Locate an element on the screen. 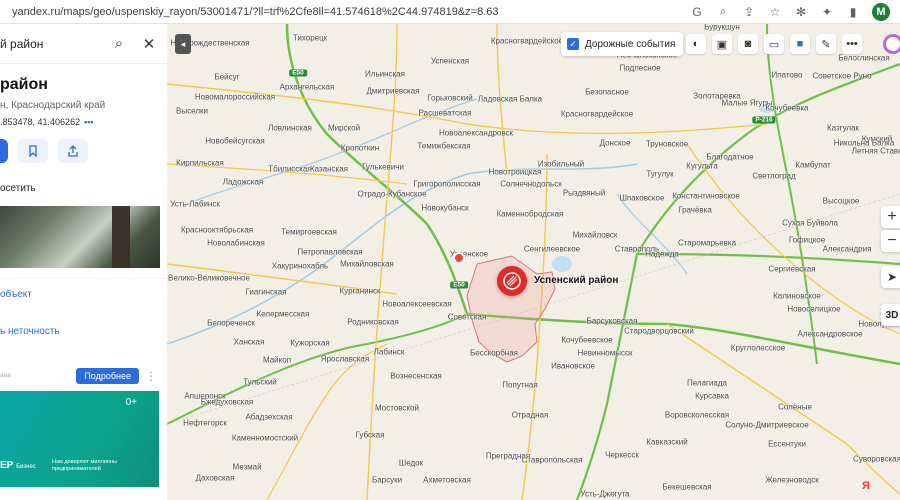 This screenshot has height=500, width=900. map-place-label: Донское is located at coordinates (615, 143).